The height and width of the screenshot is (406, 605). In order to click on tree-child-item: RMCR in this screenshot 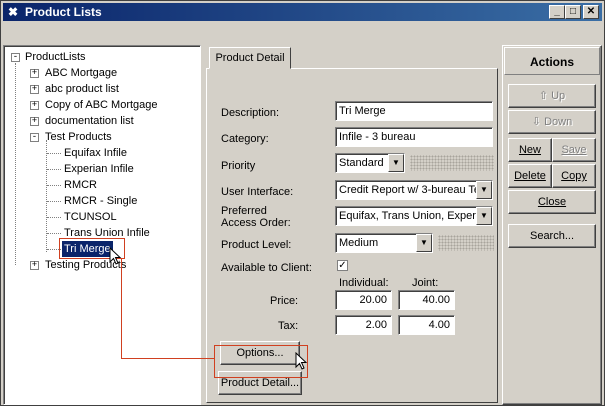, I will do `click(80, 185)`.